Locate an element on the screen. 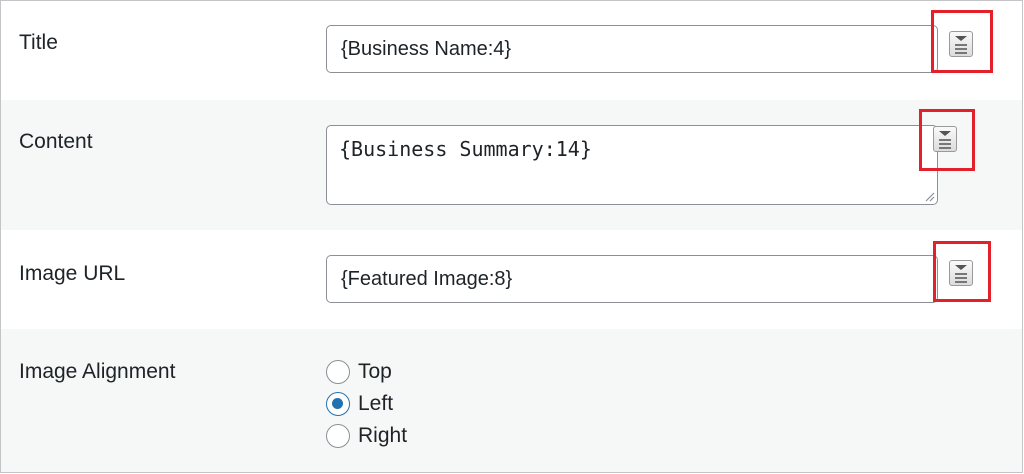 The width and height of the screenshot is (1024, 474). radio-option-left: Left is located at coordinates (366, 404).